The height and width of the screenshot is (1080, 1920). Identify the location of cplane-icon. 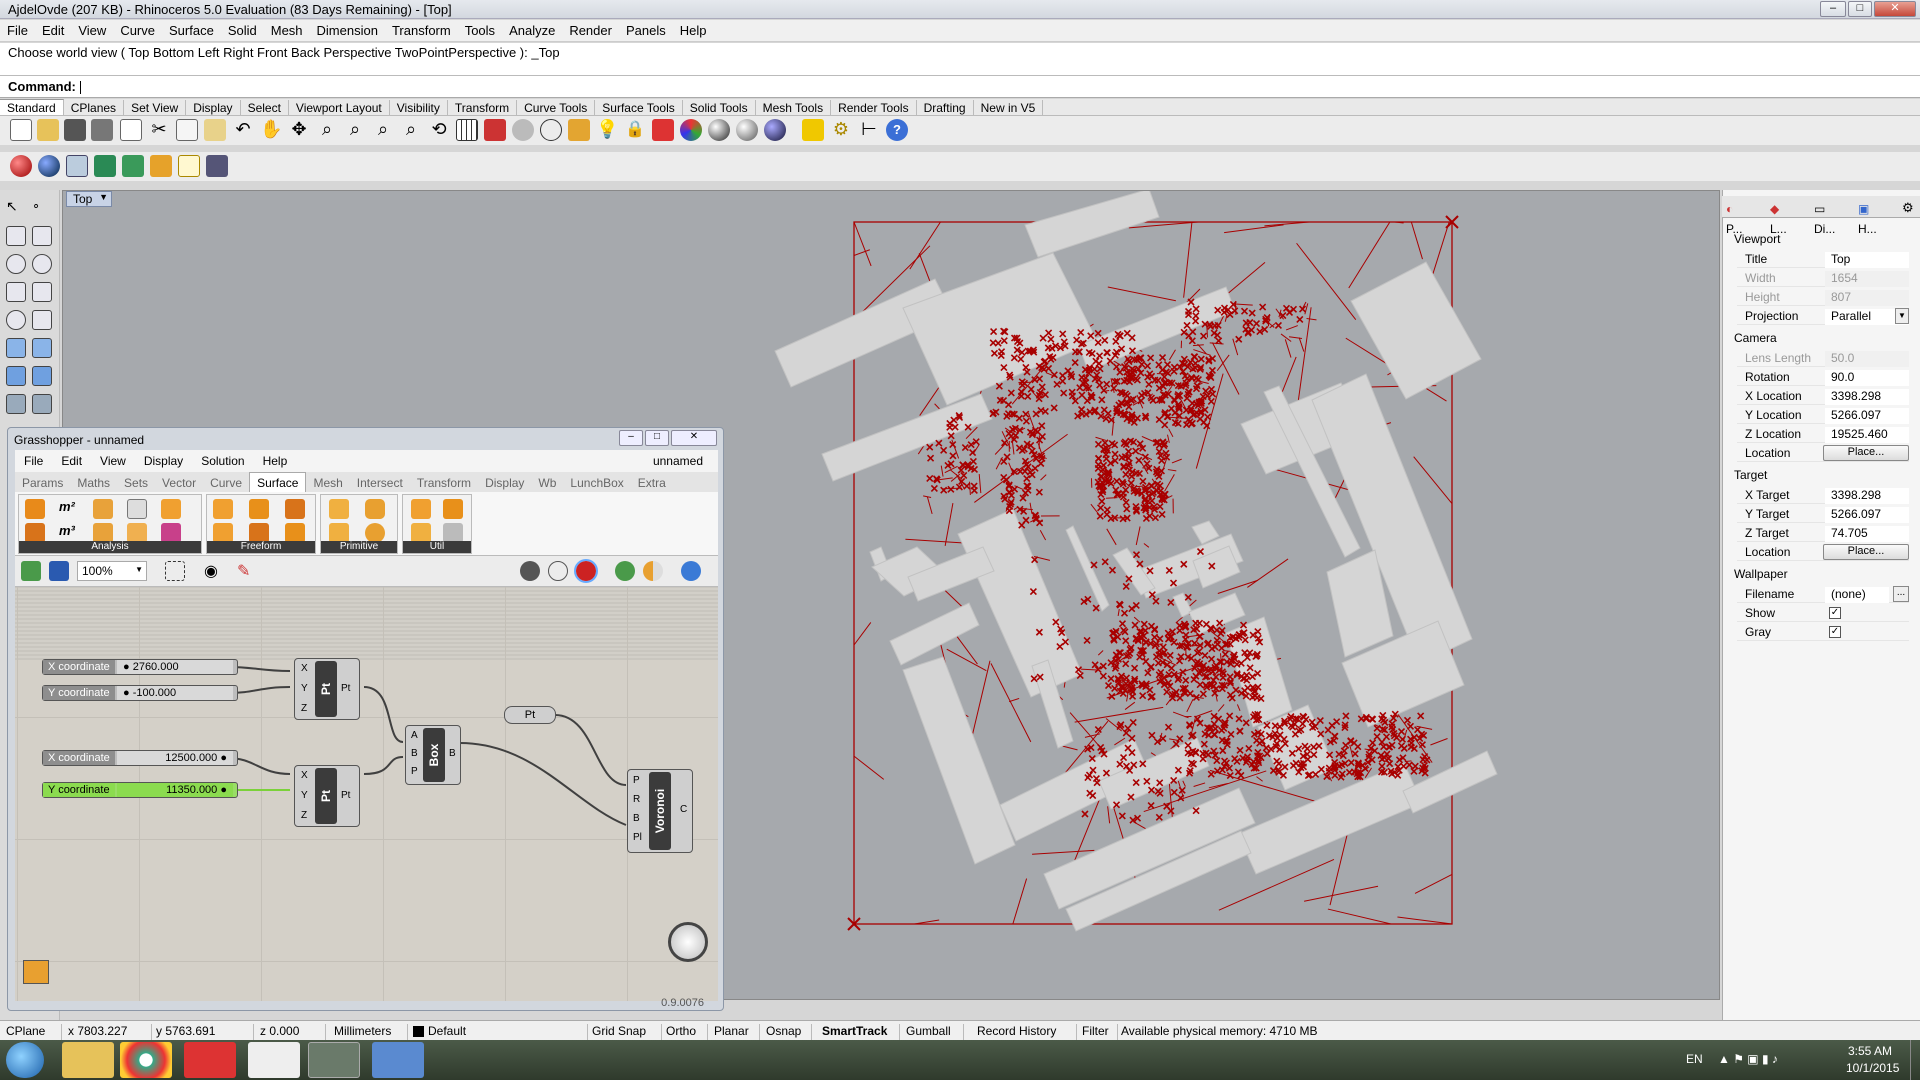
(523, 130).